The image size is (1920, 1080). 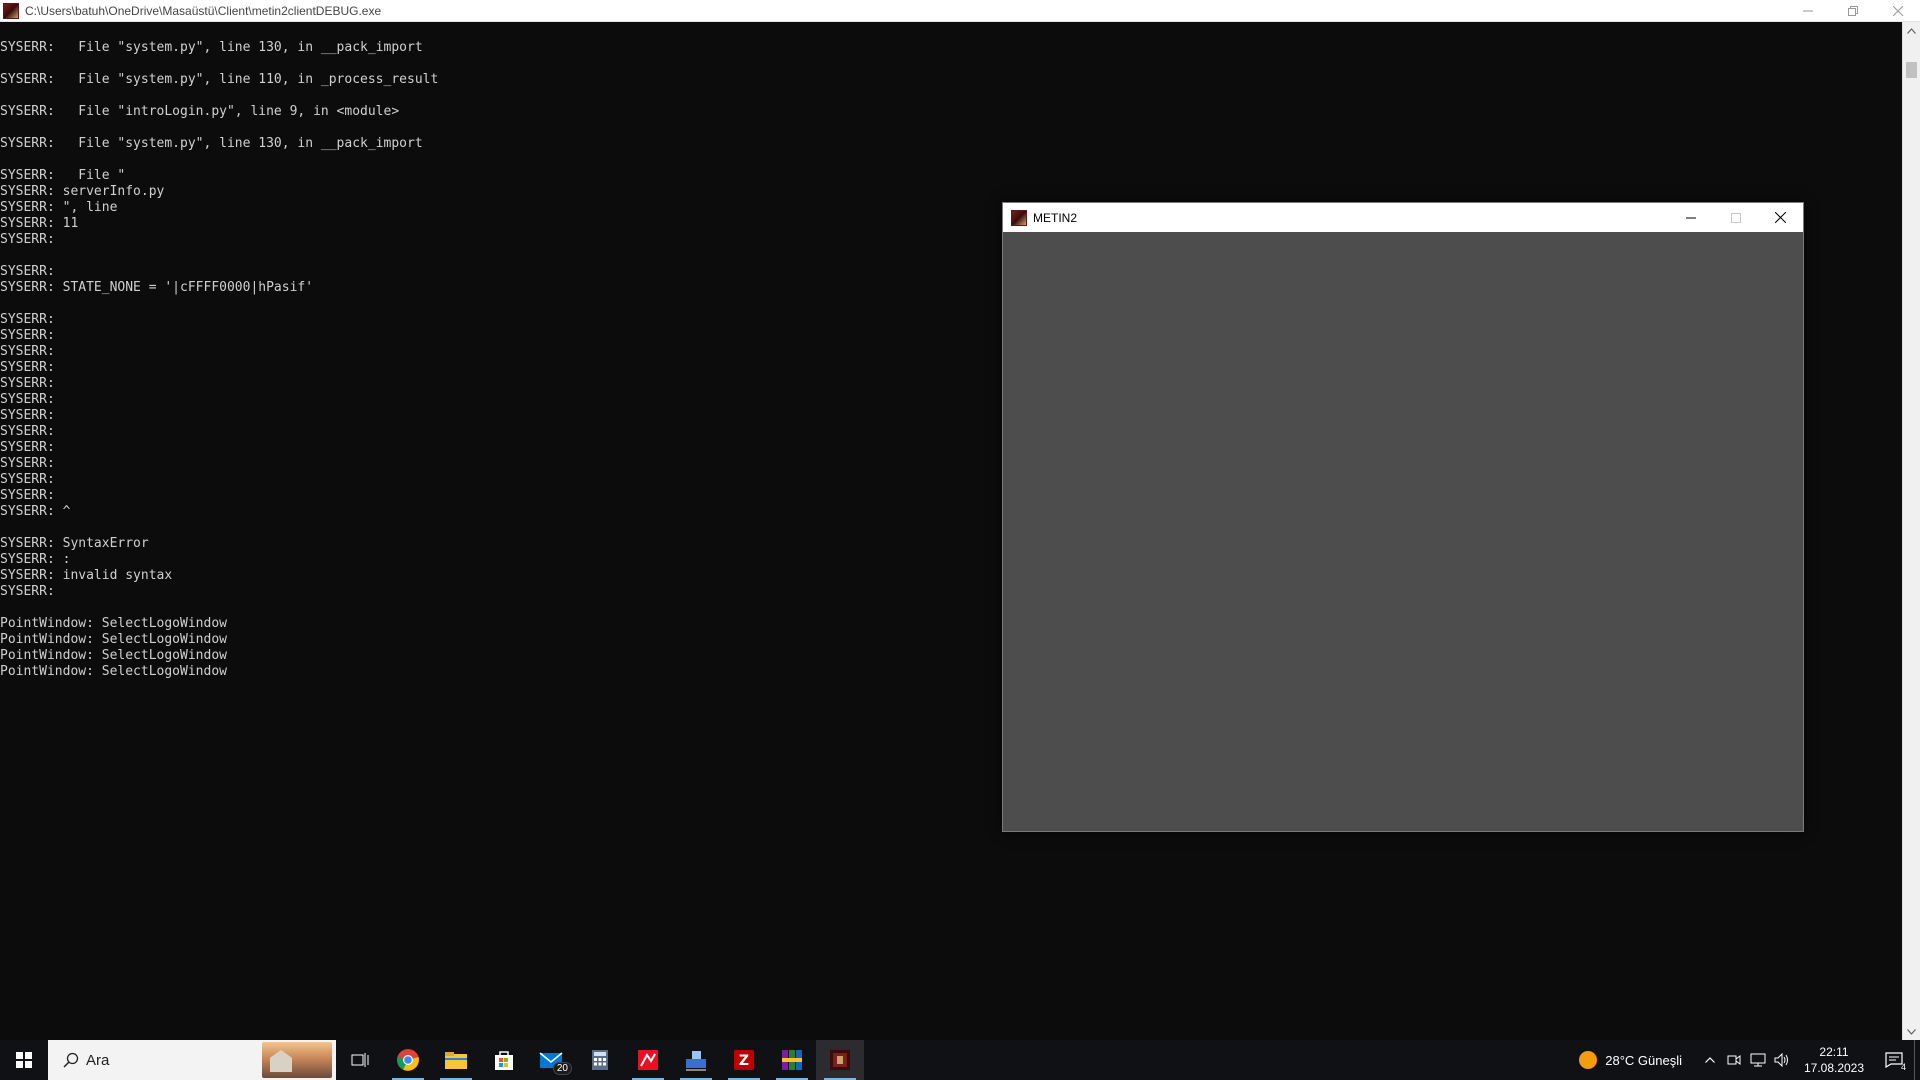 What do you see at coordinates (1911, 70) in the screenshot?
I see `scrollbar-thumb` at bounding box center [1911, 70].